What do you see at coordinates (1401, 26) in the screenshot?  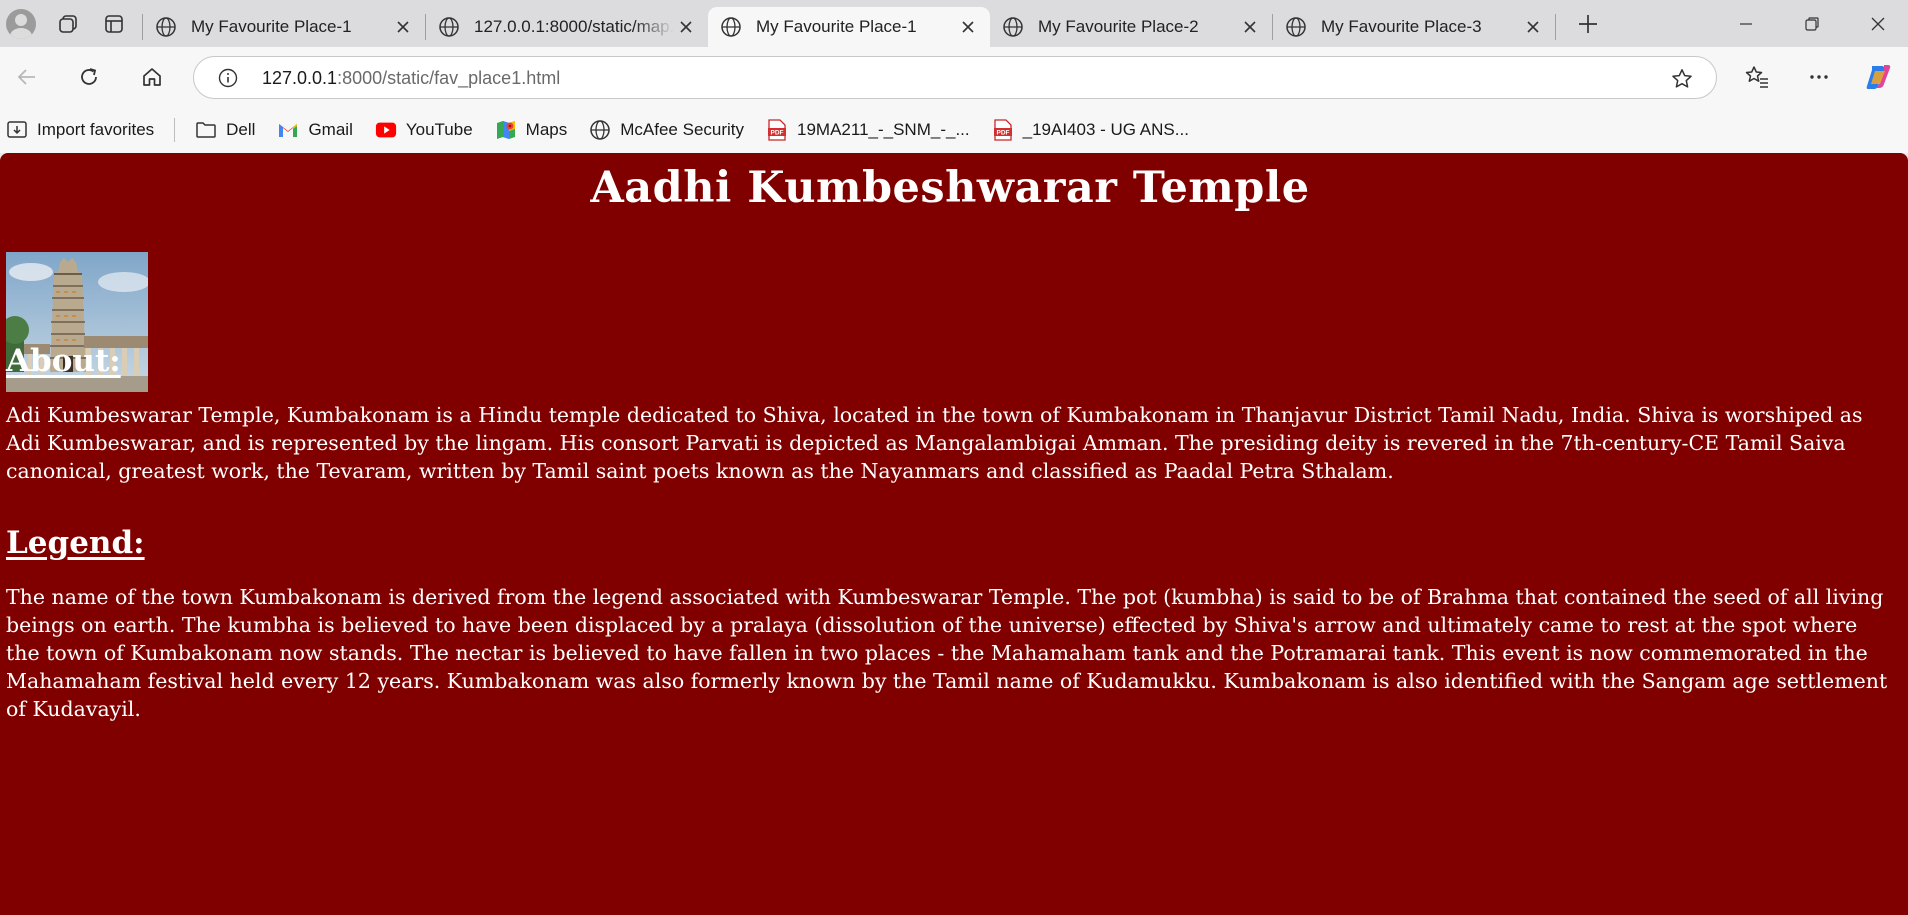 I see `tab-title: My Favourite Place-3` at bounding box center [1401, 26].